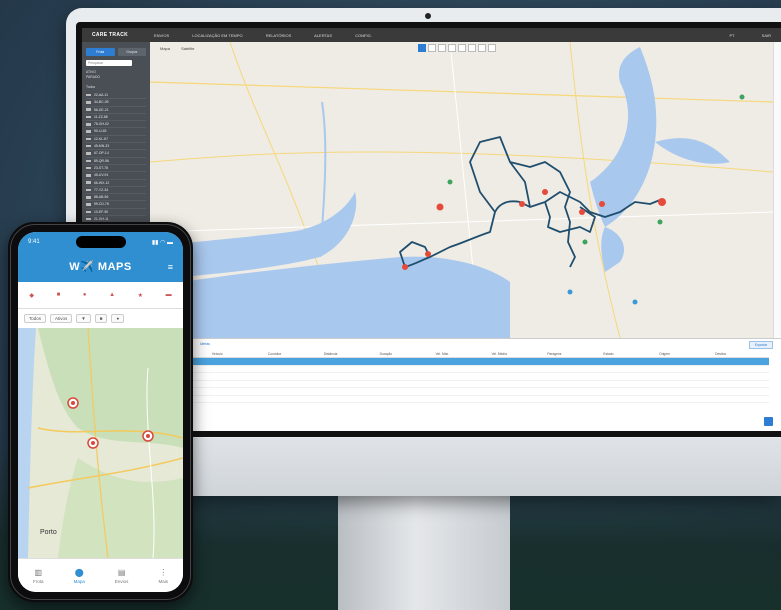  What do you see at coordinates (116, 140) in the screenshot?
I see `sidebar-item-vehicle: 12-KL-67` at bounding box center [116, 140].